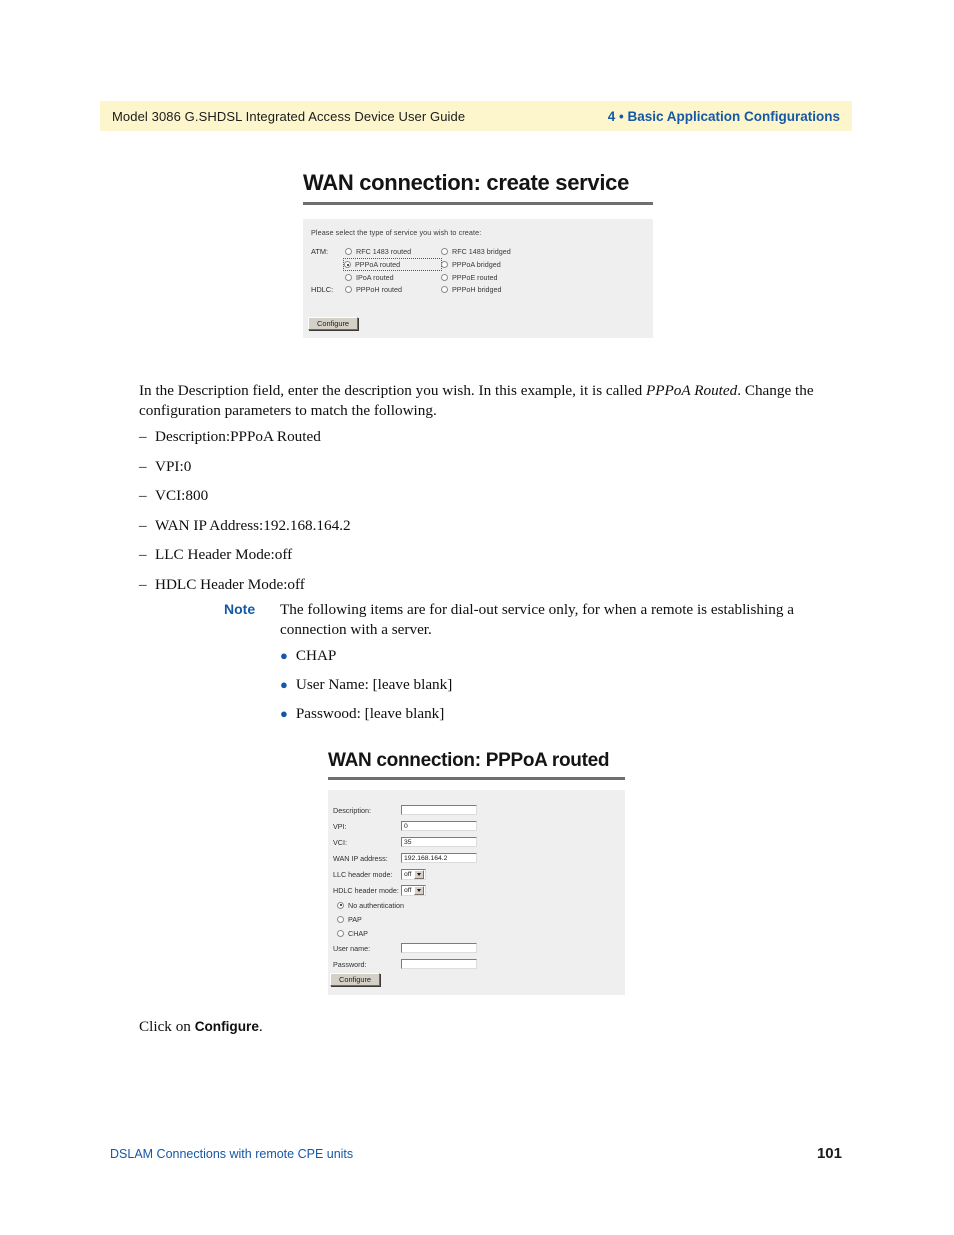 Image resolution: width=954 pixels, height=1235 pixels. What do you see at coordinates (475, 277) in the screenshot?
I see `radio-label: PPPoE routed` at bounding box center [475, 277].